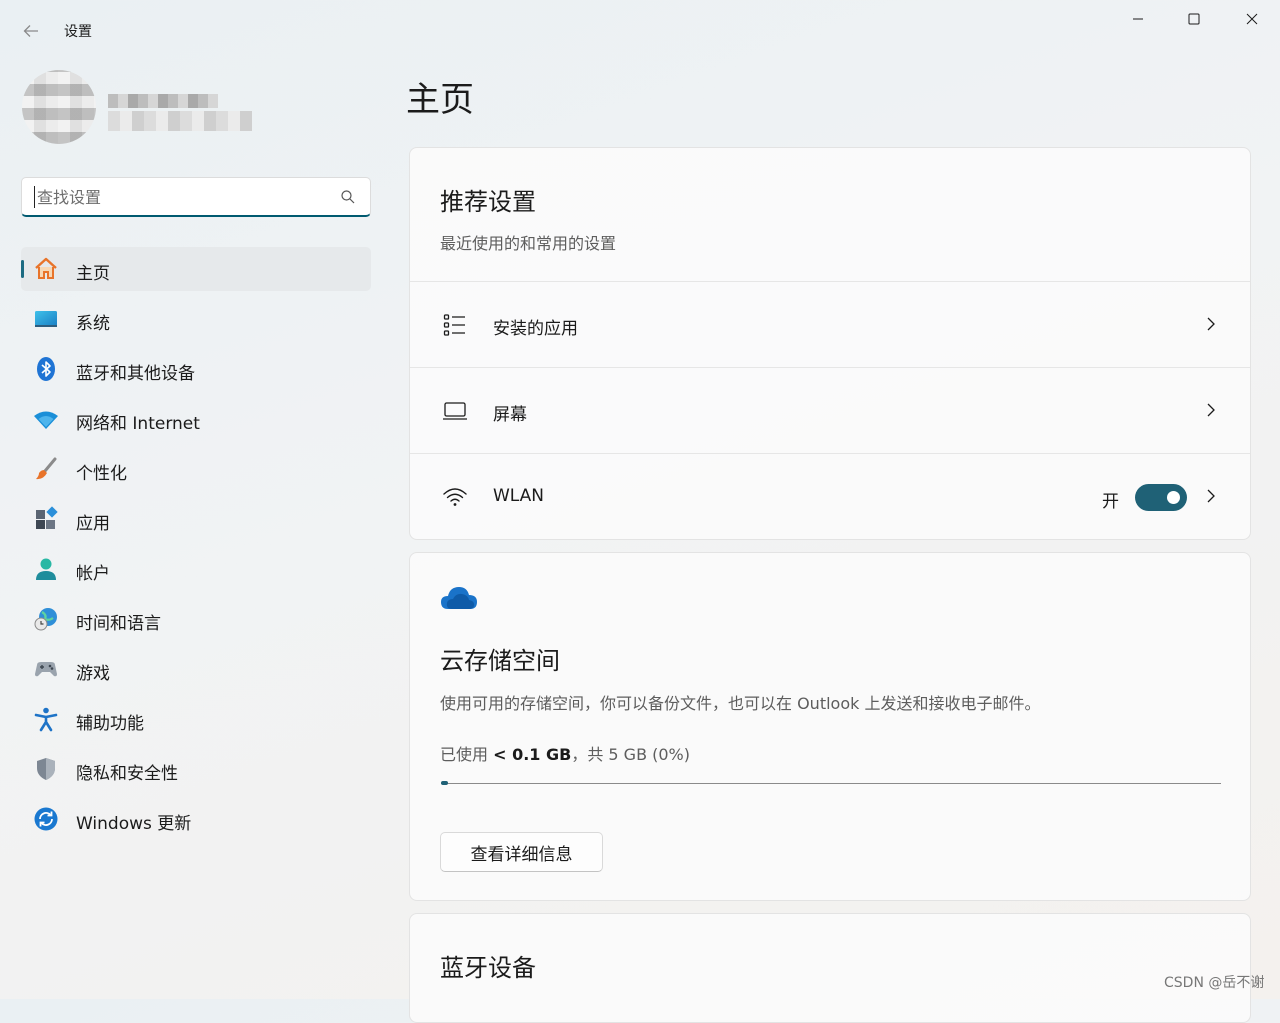  What do you see at coordinates (118, 624) in the screenshot?
I see `sidebar-item-label: 时间和语言` at bounding box center [118, 624].